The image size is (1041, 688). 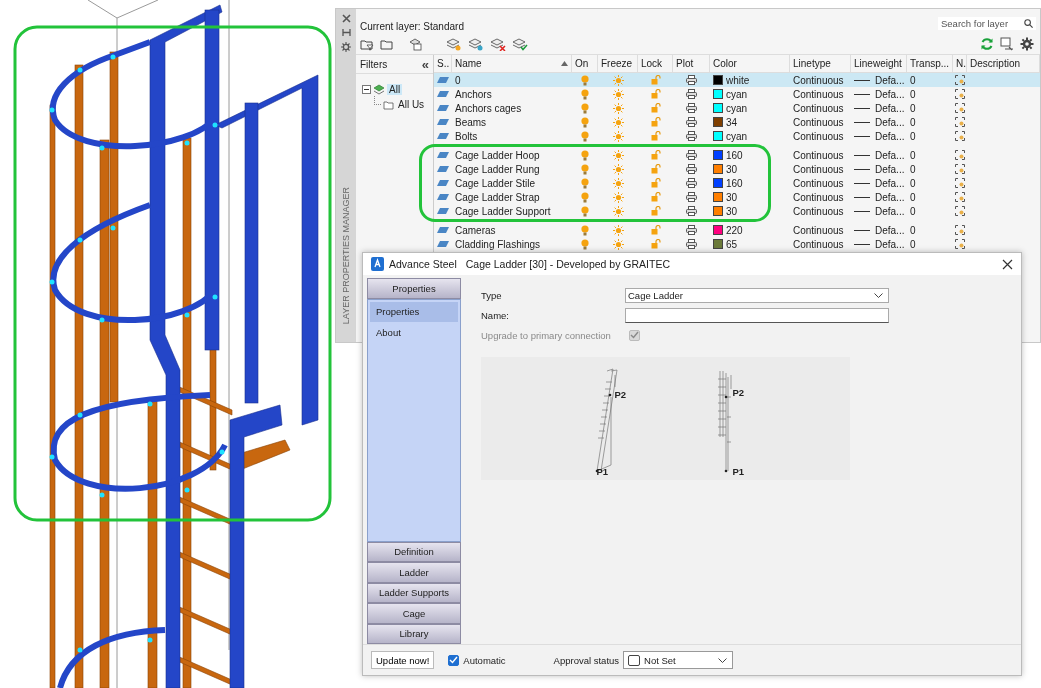 What do you see at coordinates (737, 136) in the screenshot?
I see `layer-row: Bolts cyan Continuous Defa... 0` at bounding box center [737, 136].